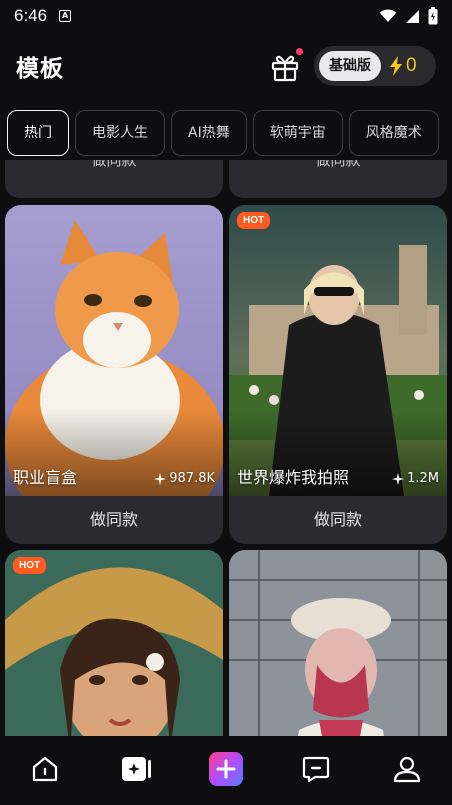 The width and height of the screenshot is (452, 805). I want to click on card-title: 世界爆炸我拍照, so click(293, 477).